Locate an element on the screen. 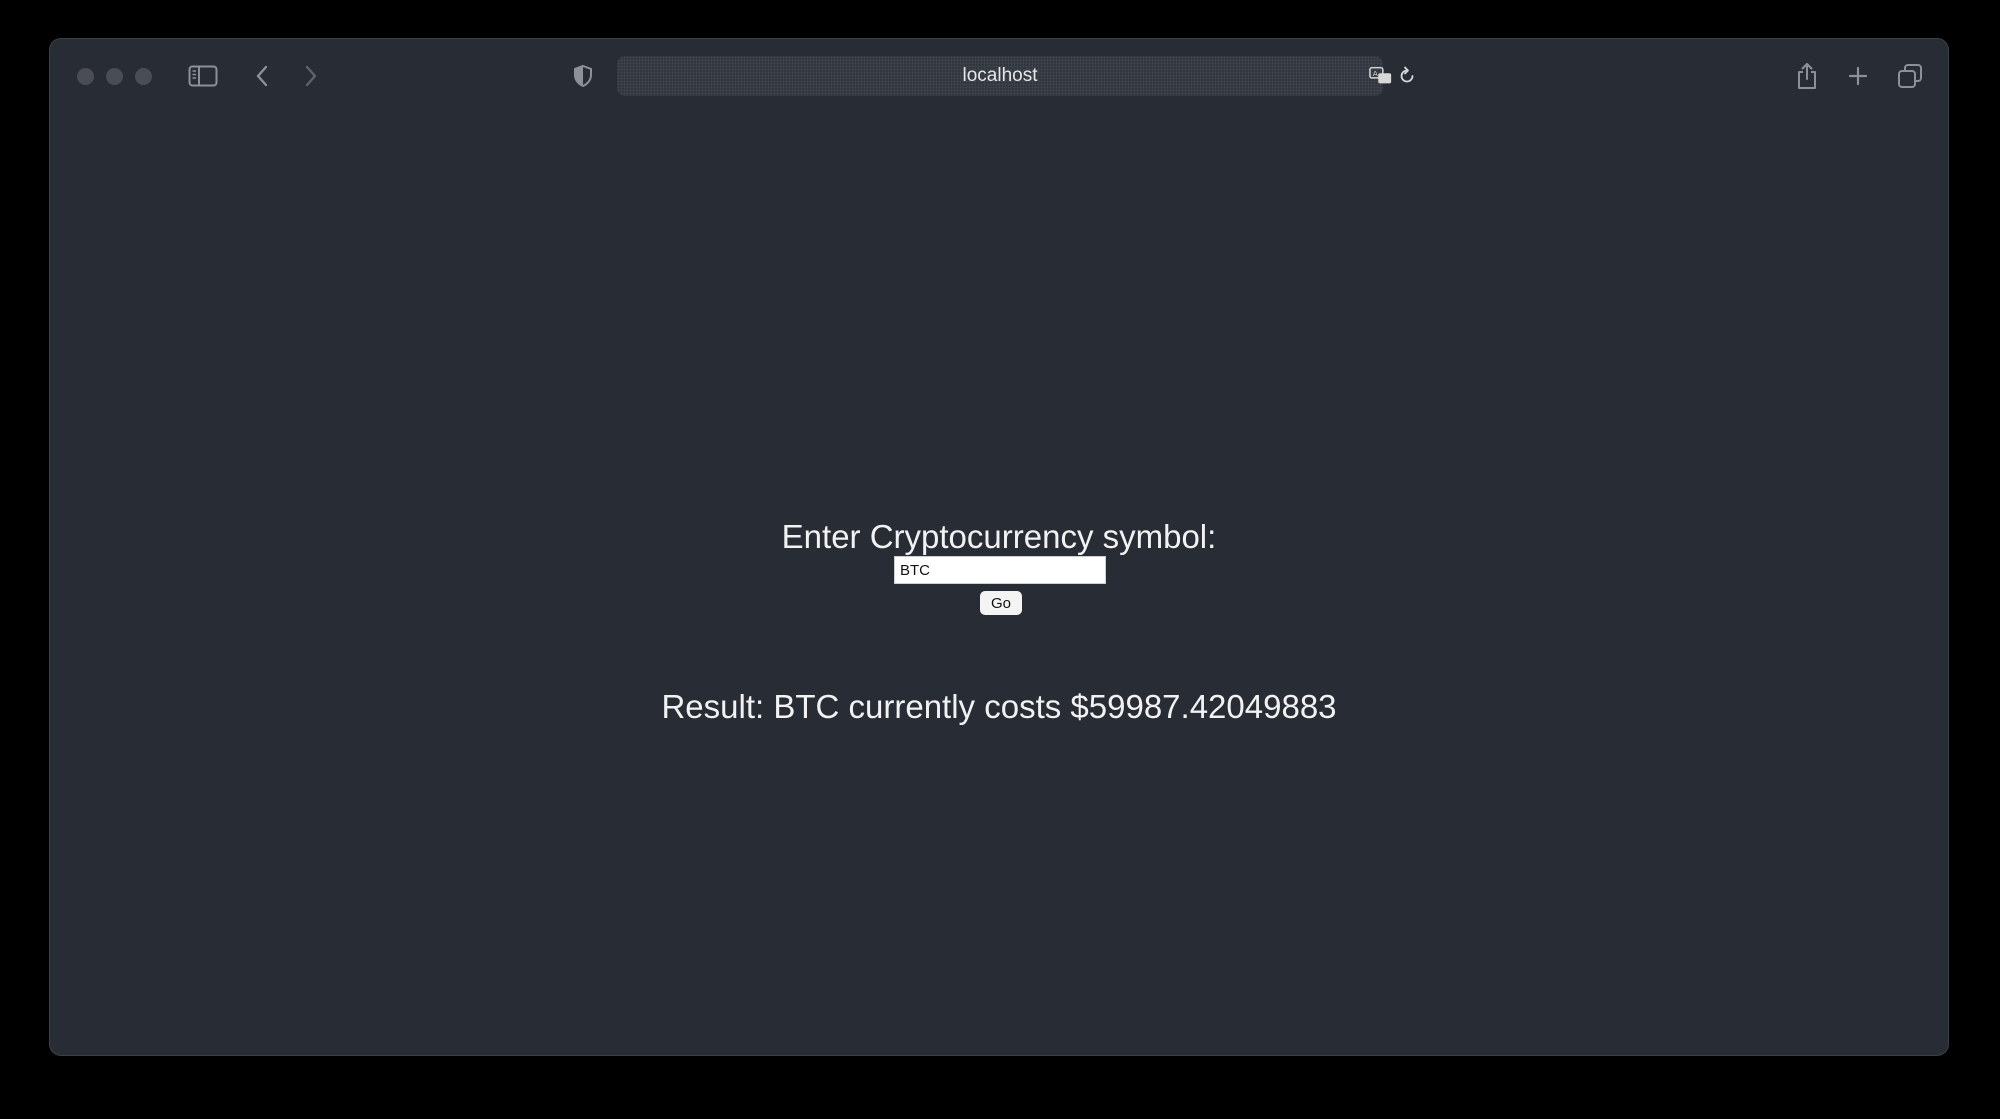 The height and width of the screenshot is (1119, 2000). sidebar-icon is located at coordinates (203, 76).